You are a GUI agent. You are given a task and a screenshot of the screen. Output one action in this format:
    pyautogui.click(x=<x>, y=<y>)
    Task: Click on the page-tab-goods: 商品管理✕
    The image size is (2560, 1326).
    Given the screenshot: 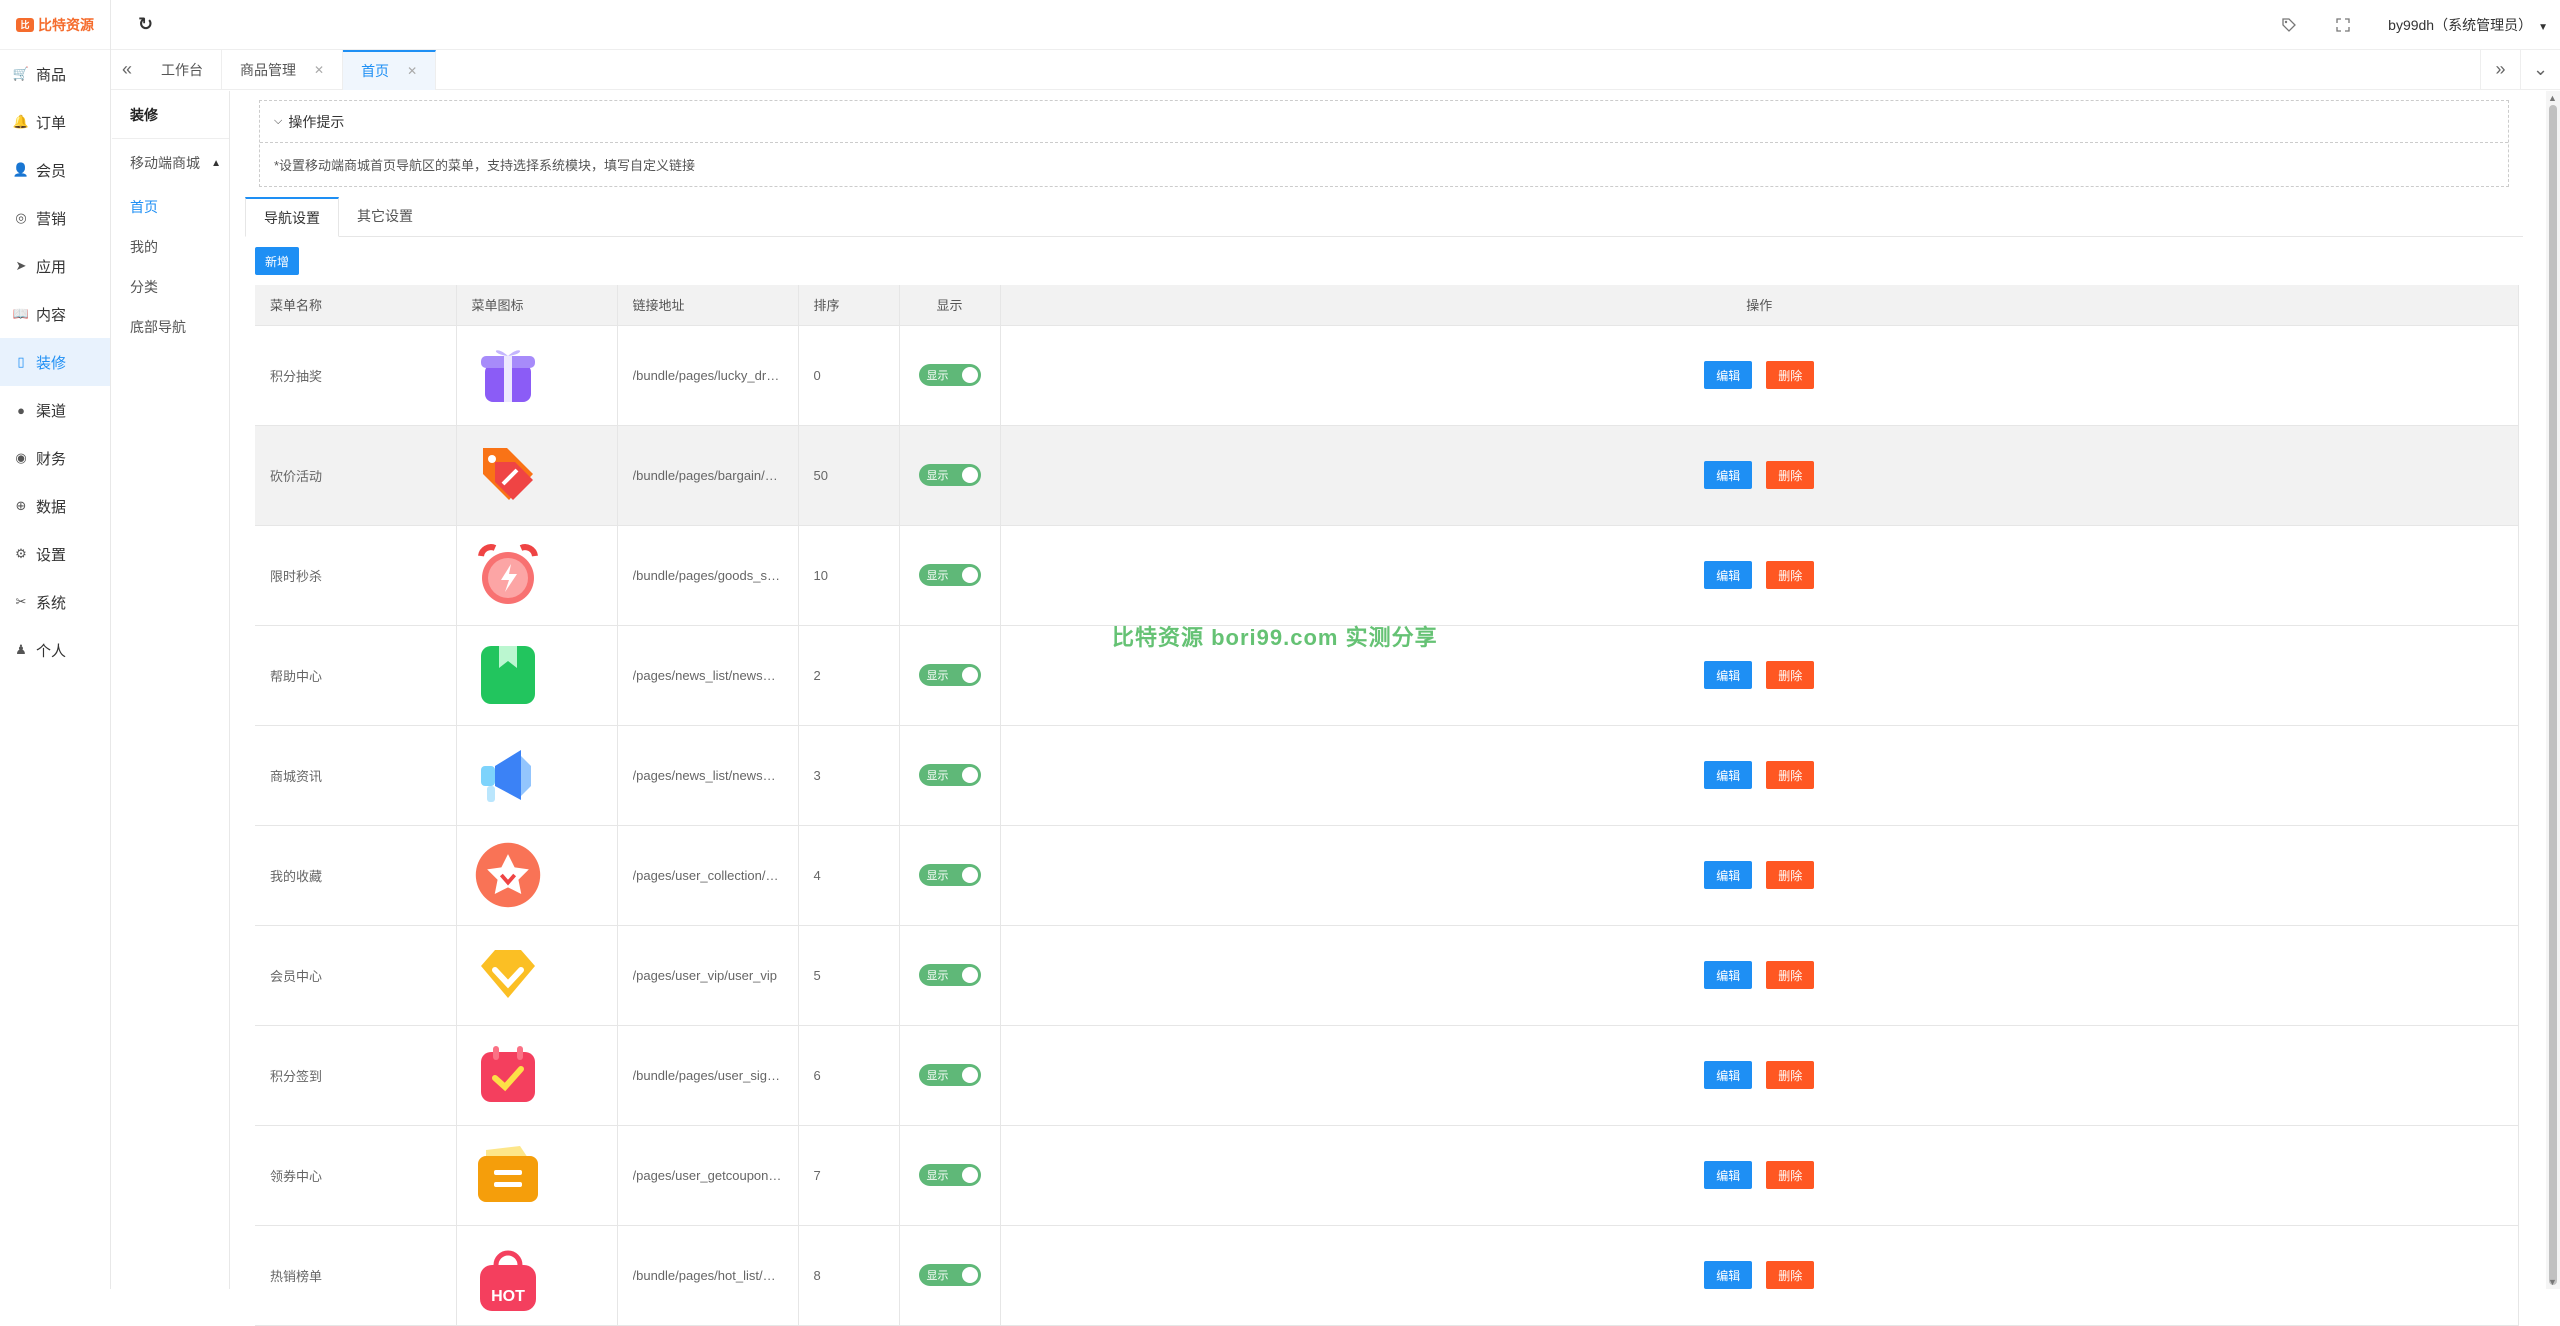 What is the action you would take?
    pyautogui.click(x=282, y=70)
    